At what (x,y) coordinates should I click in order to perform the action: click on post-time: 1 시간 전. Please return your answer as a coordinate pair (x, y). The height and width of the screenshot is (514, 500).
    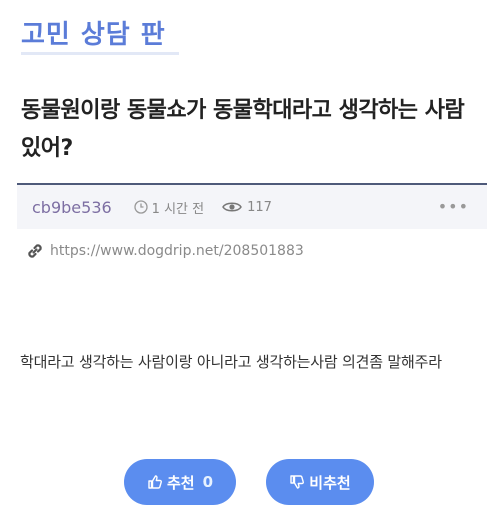
    Looking at the image, I should click on (169, 207).